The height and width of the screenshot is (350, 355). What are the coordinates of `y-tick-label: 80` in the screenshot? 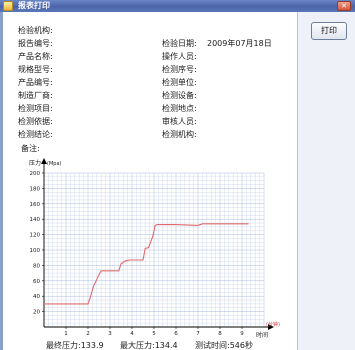 It's located at (36, 266).